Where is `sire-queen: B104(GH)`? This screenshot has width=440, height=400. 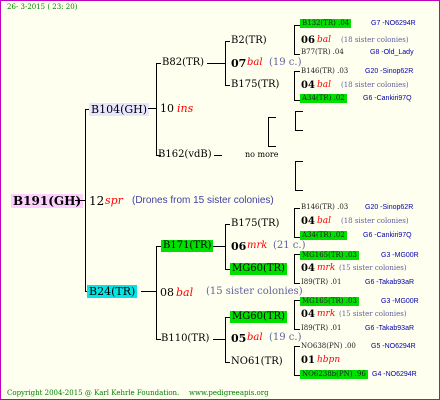 sire-queen: B104(GH) is located at coordinates (119, 109).